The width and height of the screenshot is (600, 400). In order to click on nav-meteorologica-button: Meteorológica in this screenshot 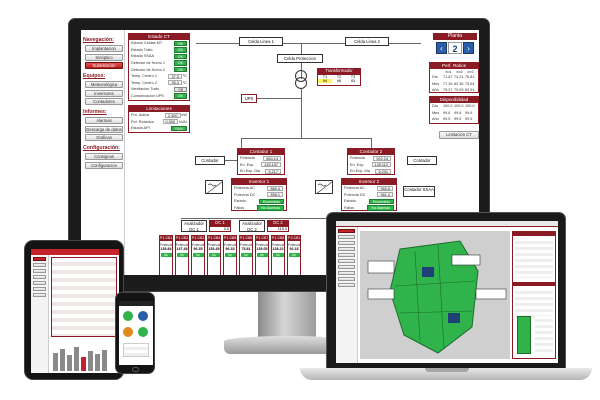, I will do `click(104, 84)`.